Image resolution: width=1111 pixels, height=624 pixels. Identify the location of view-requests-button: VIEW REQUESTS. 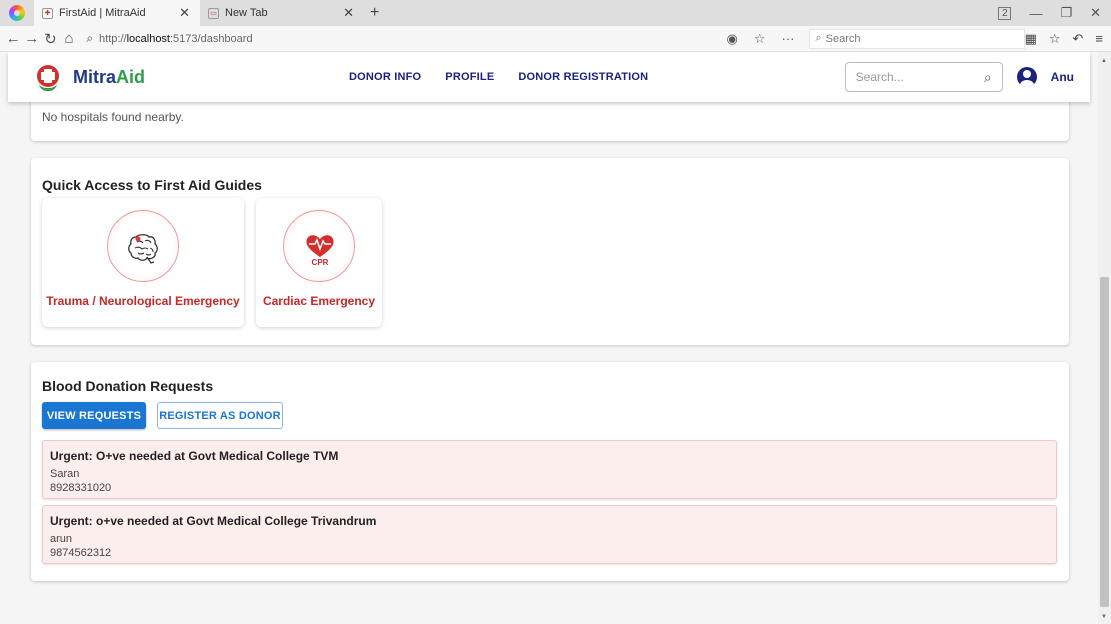
(94, 415).